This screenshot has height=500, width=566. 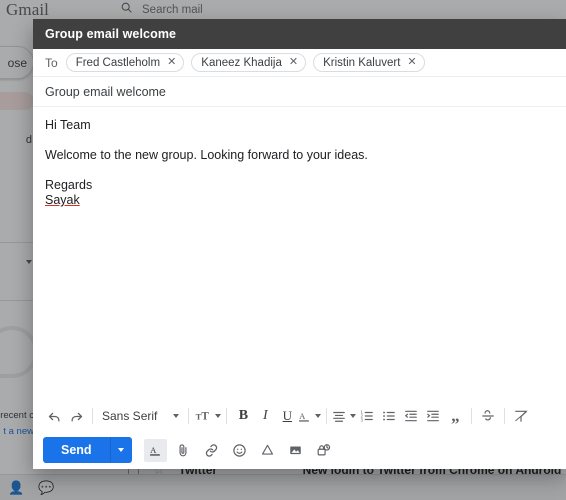 I want to click on formatting-toolbar: Sans Serif T T B I U A 1 2 3 „, so click(x=299, y=416).